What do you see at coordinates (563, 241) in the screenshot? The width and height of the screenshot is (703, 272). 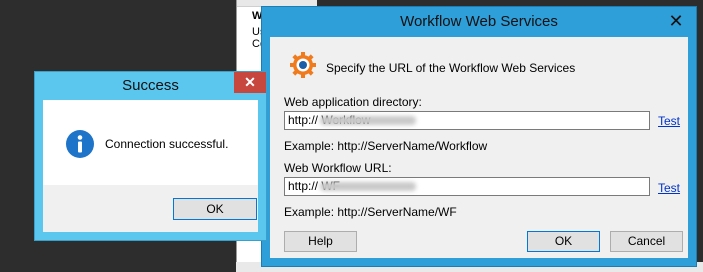 I see `ok-button: OK` at bounding box center [563, 241].